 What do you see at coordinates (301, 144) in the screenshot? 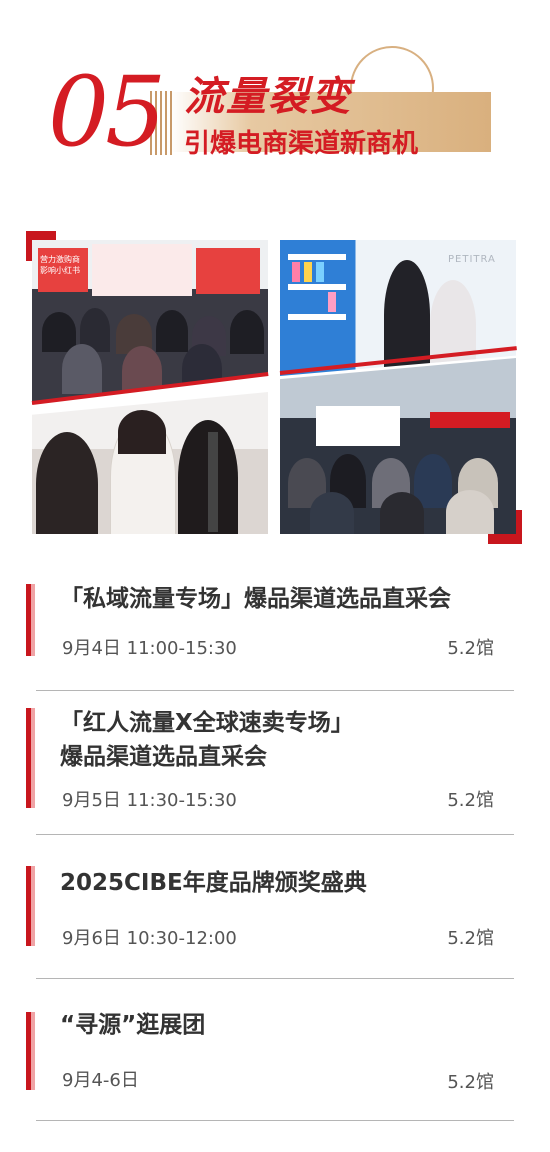
I see `section-subtitle: 引爆电商渠道新商机` at bounding box center [301, 144].